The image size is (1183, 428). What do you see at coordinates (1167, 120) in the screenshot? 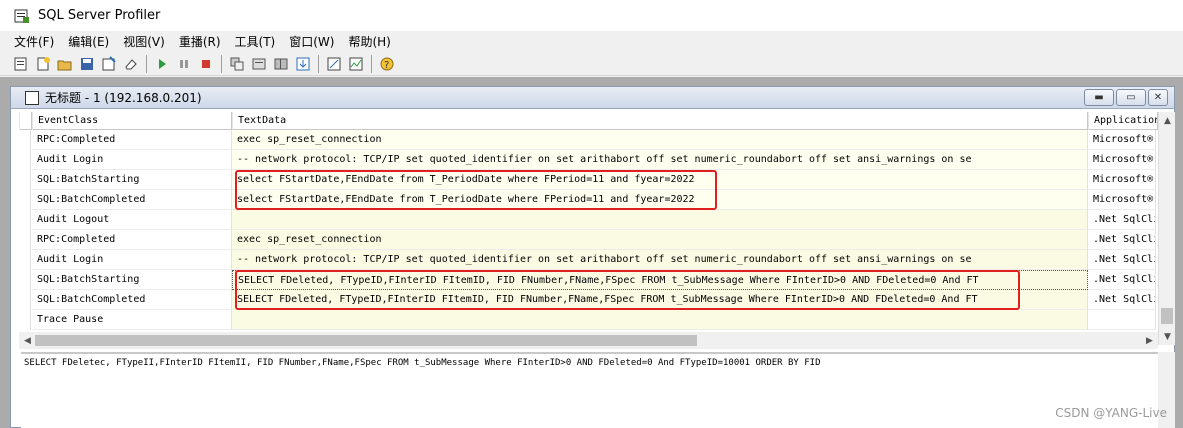
I see `scroll-up-icon: ▲` at bounding box center [1167, 120].